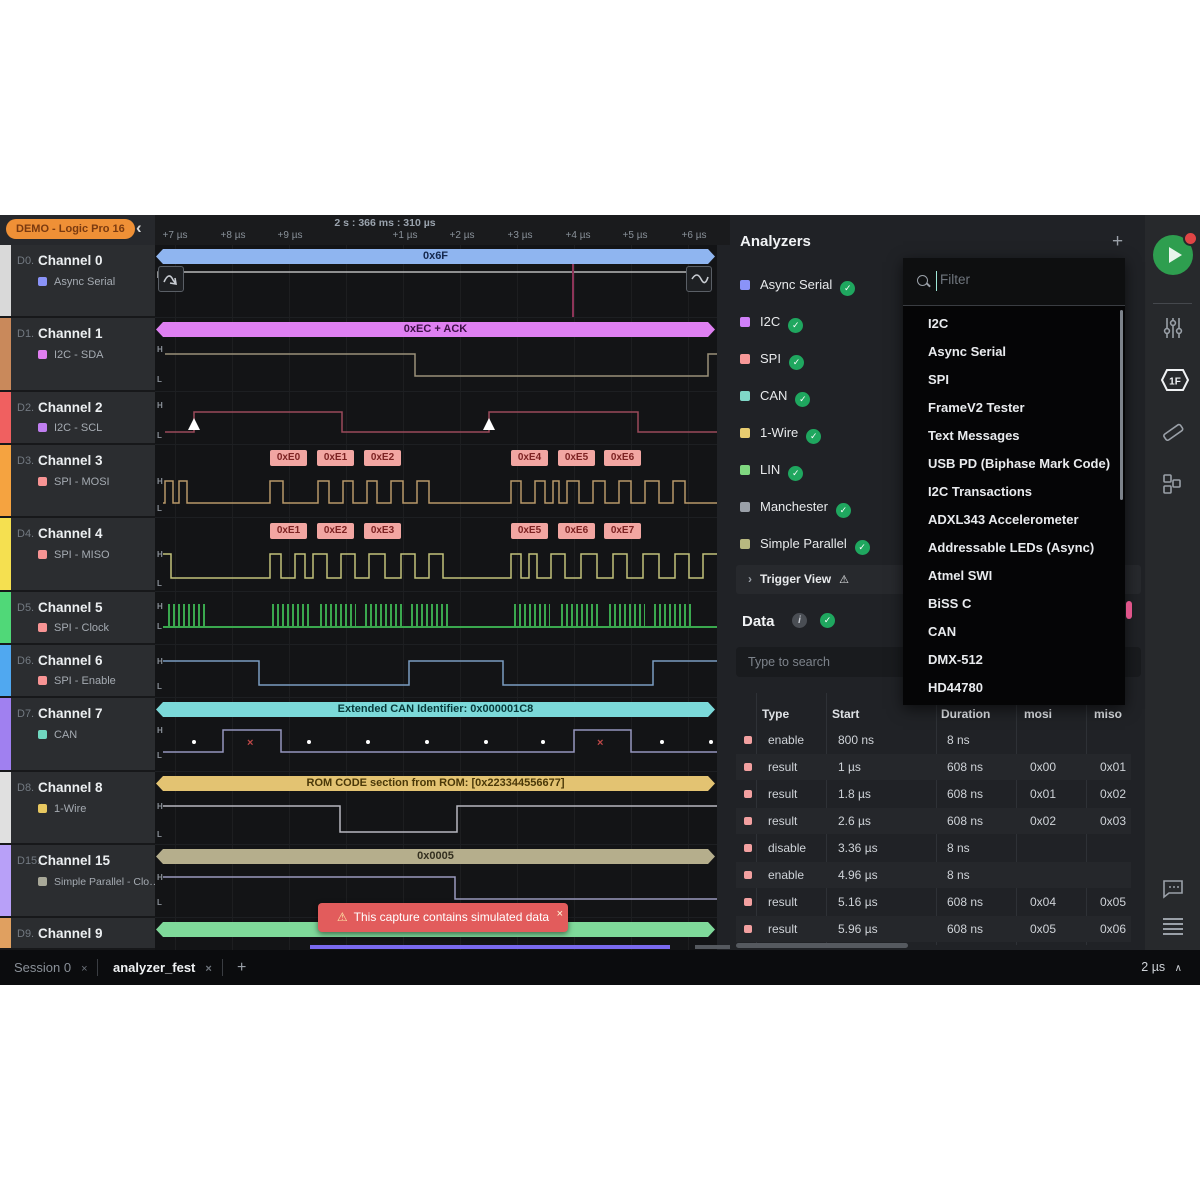 The height and width of the screenshot is (1200, 1200). I want to click on analyzer-item-1wire: 1-Wire ✓, so click(781, 433).